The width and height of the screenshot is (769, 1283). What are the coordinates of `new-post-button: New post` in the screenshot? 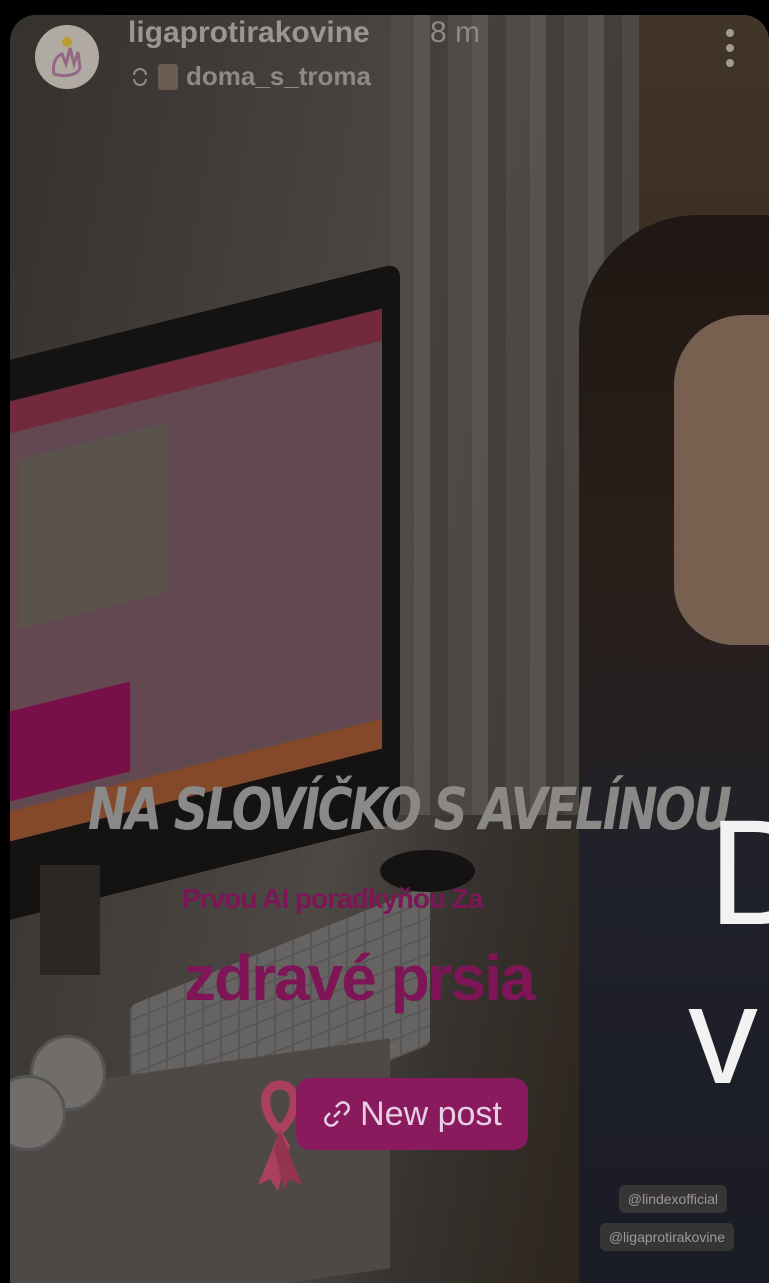 It's located at (412, 1114).